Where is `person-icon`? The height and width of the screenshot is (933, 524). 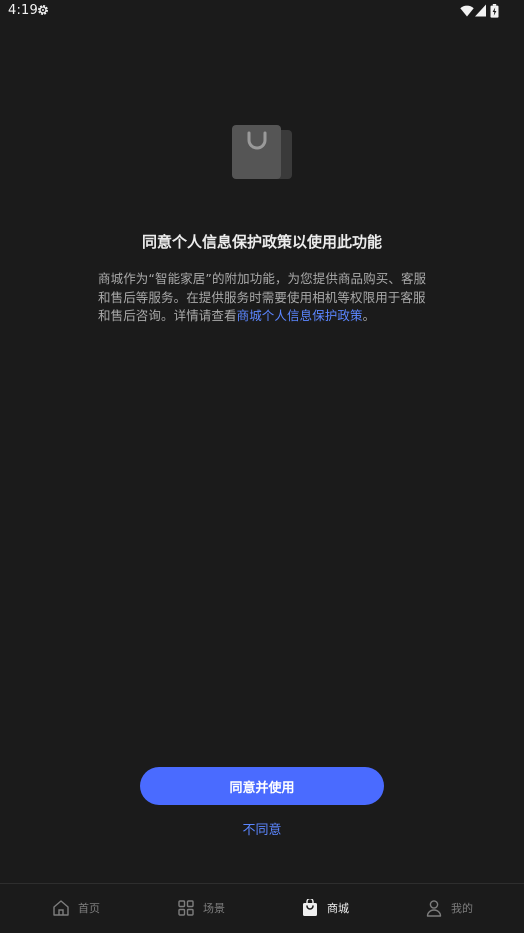 person-icon is located at coordinates (434, 908).